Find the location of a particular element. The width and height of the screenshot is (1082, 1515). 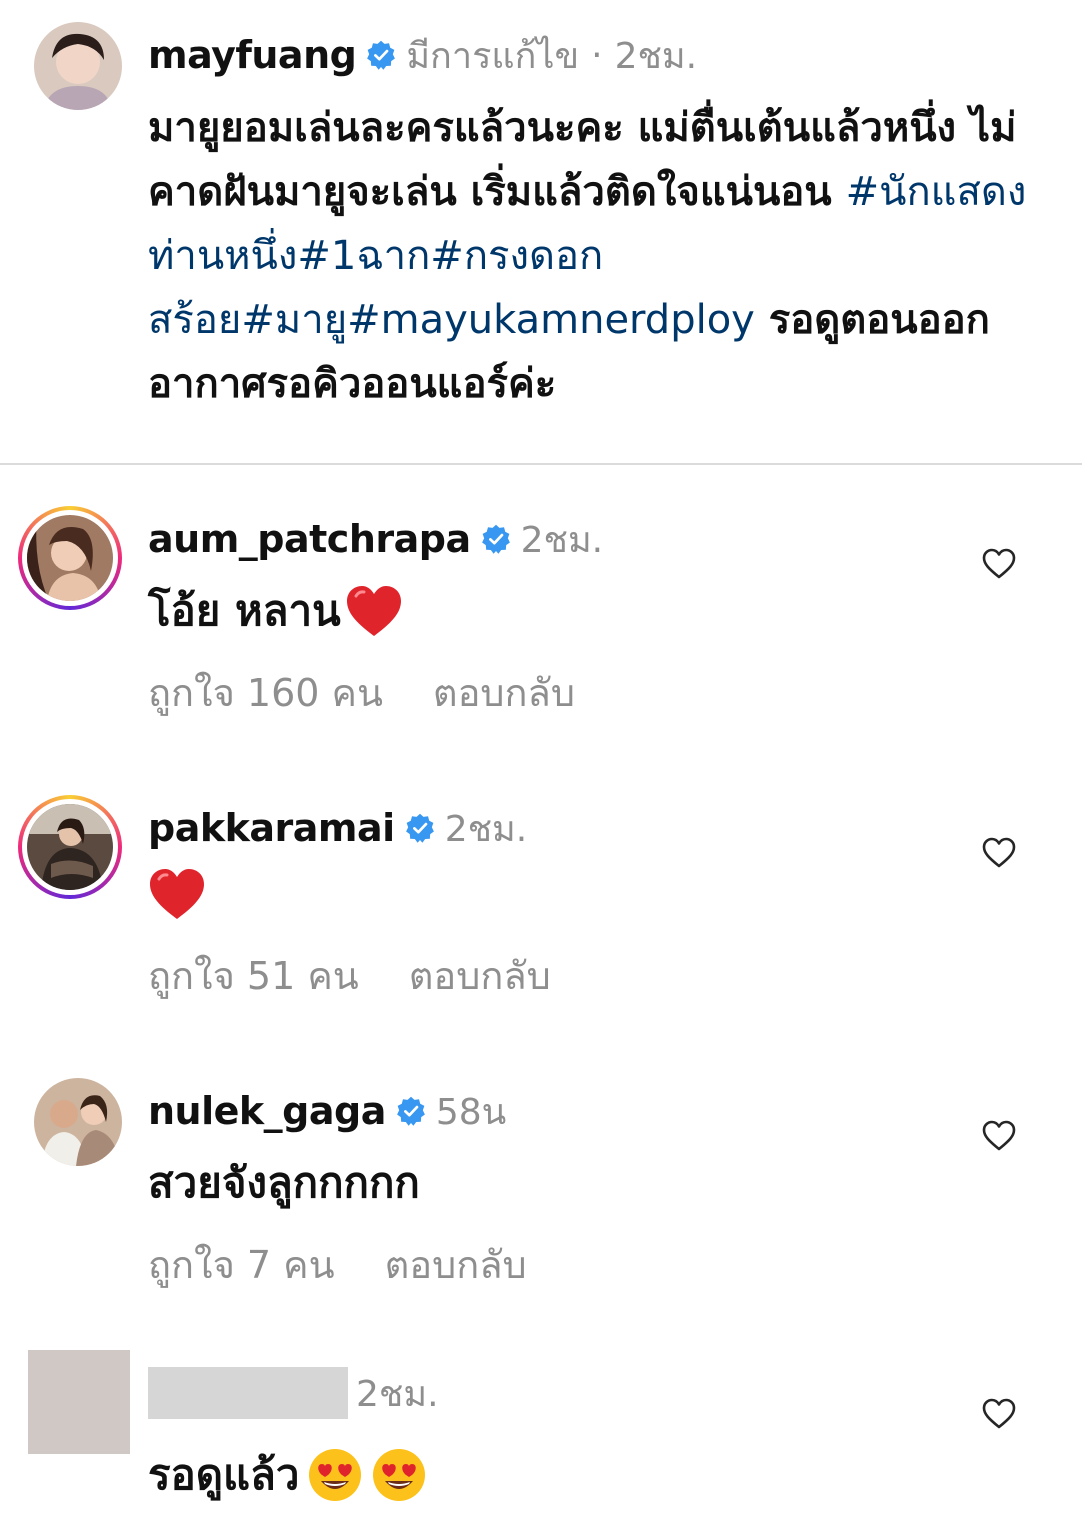

comment-text-row: โอ้ย หลาน is located at coordinates (275, 611).